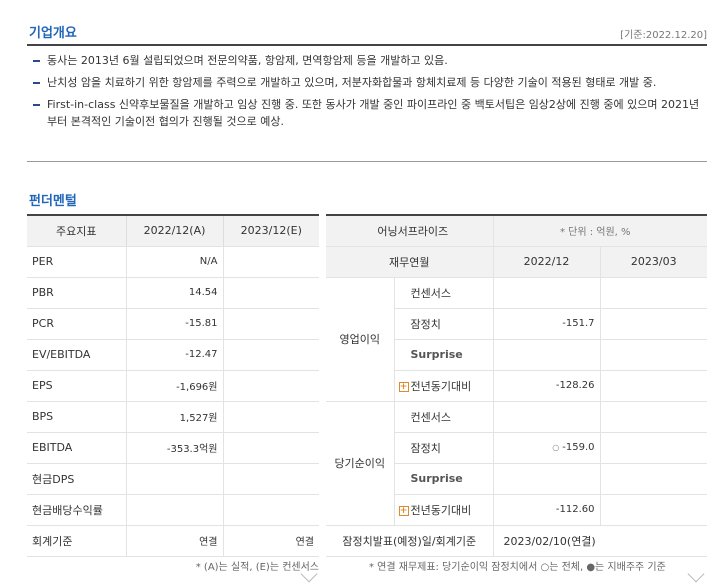  I want to click on earnings-footnote: * 연결 재무제표: 당기순이익 잠정치에서 ○는 전체, ●는 지배주주 기준, so click(517, 567).